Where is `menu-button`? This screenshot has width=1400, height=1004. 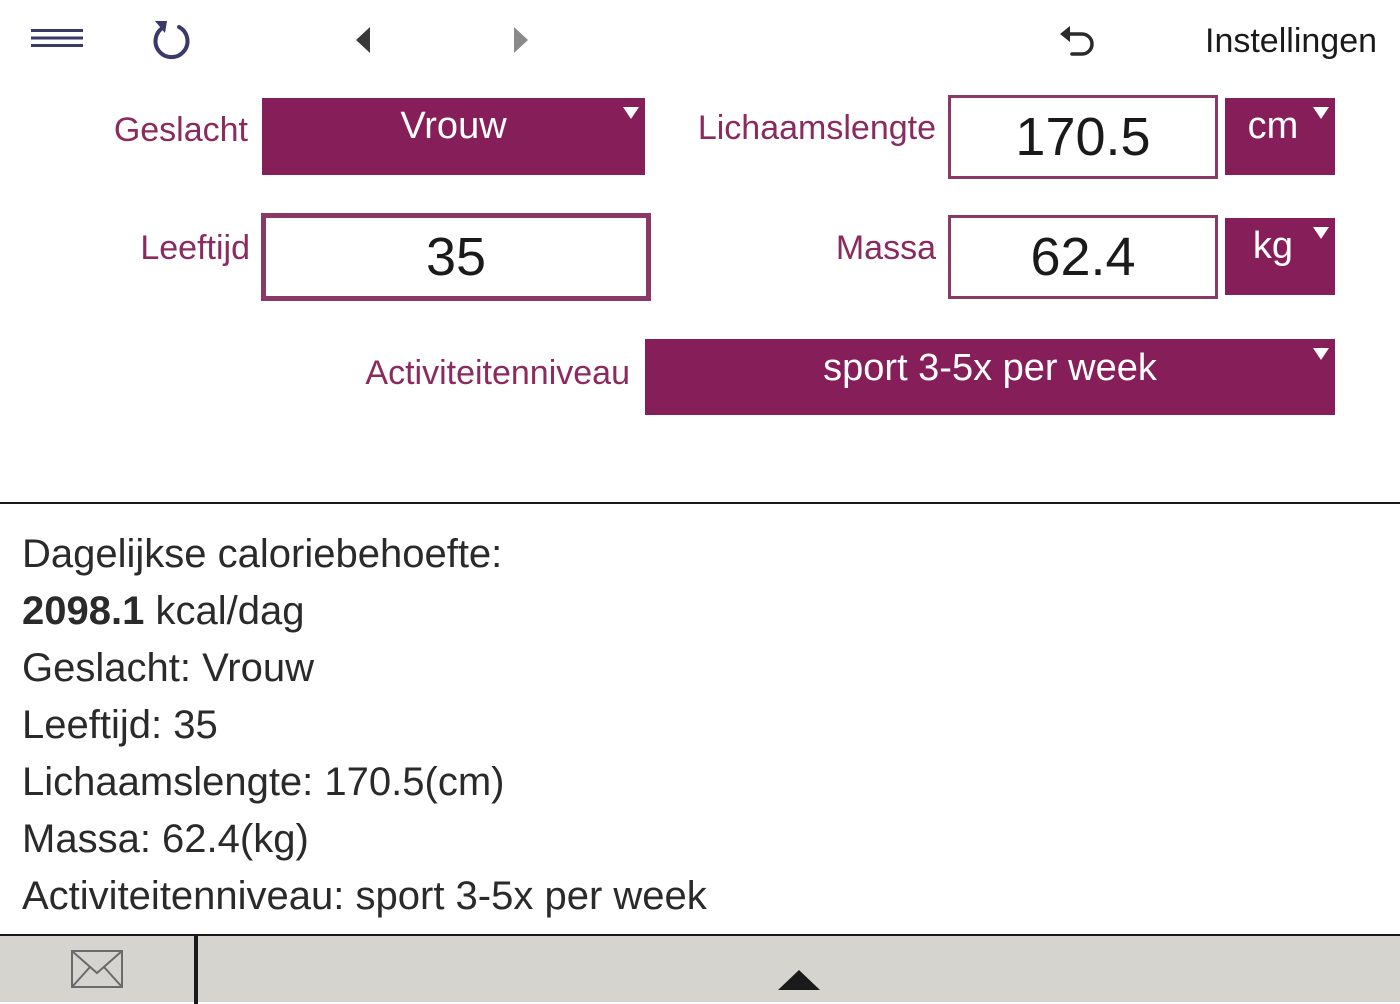 menu-button is located at coordinates (57, 38).